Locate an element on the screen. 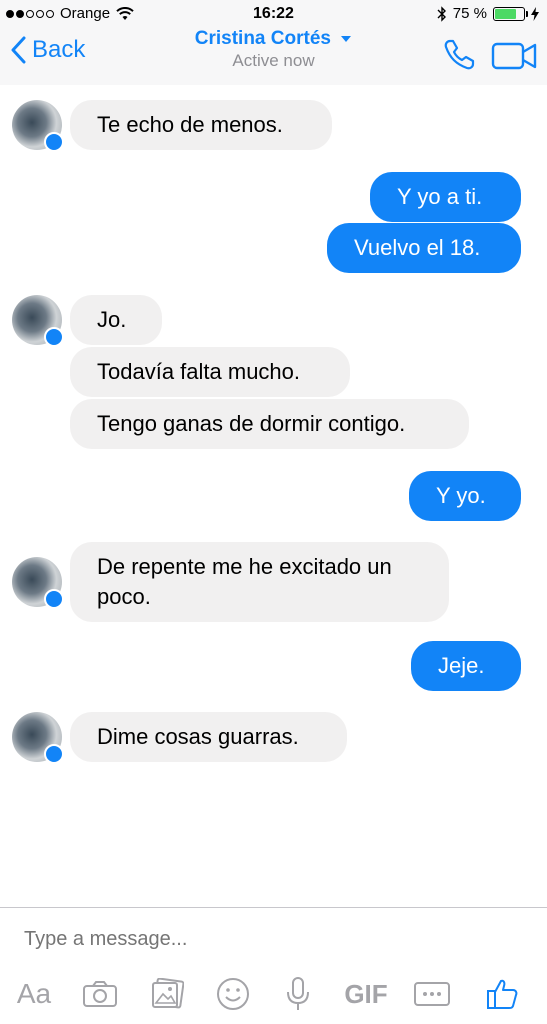 This screenshot has height=1024, width=547. outgoing-message: Jeje. is located at coordinates (466, 666).